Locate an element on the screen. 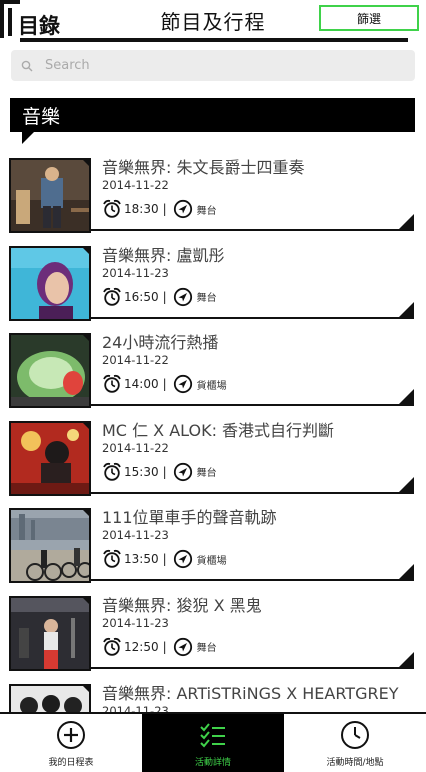 This screenshot has width=426, height=772. event-title: 音樂無界: 朱文長爵士四重奏 is located at coordinates (203, 167).